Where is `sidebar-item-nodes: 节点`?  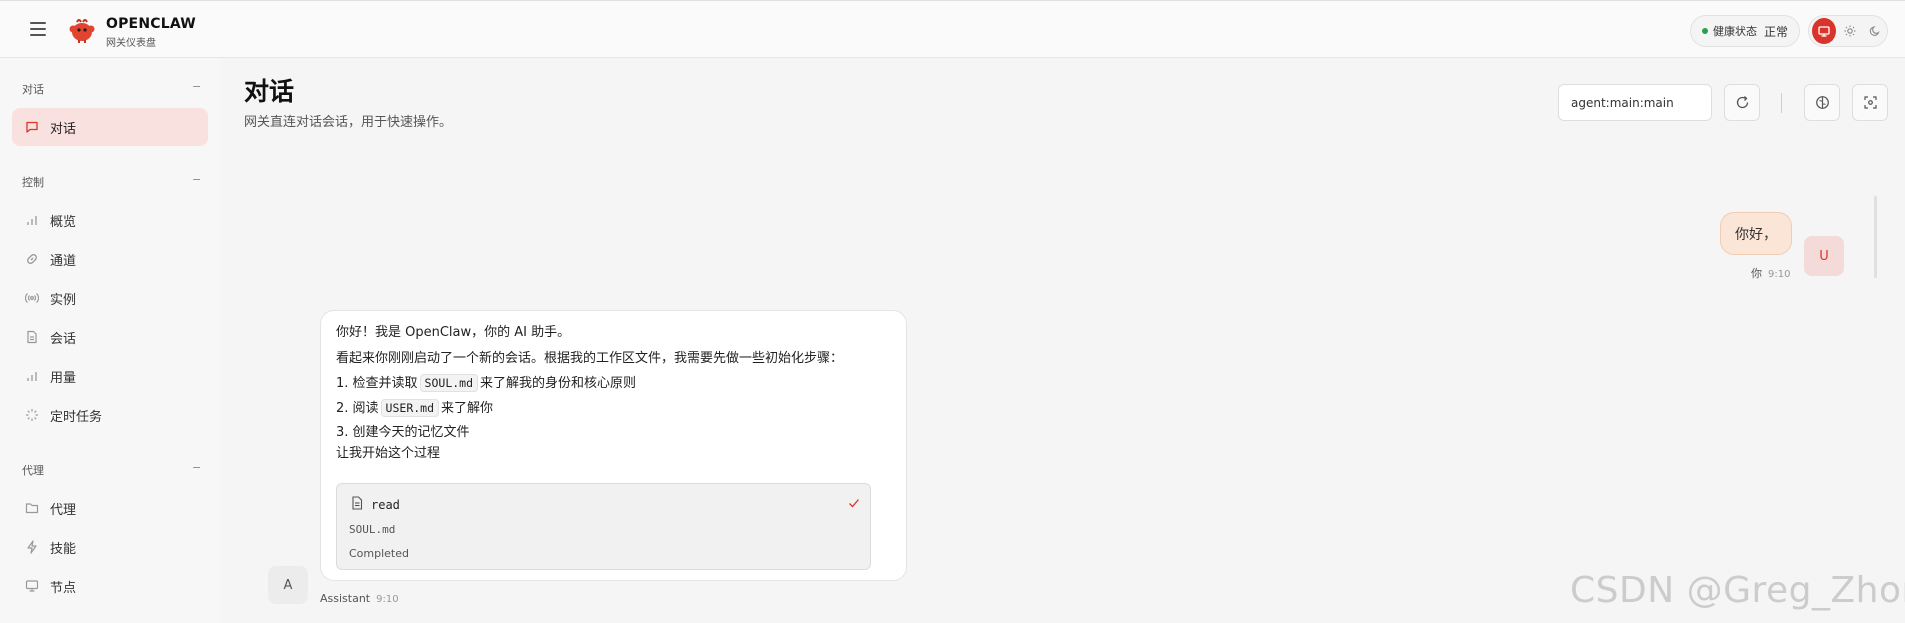
sidebar-item-nodes: 节点 is located at coordinates (110, 586).